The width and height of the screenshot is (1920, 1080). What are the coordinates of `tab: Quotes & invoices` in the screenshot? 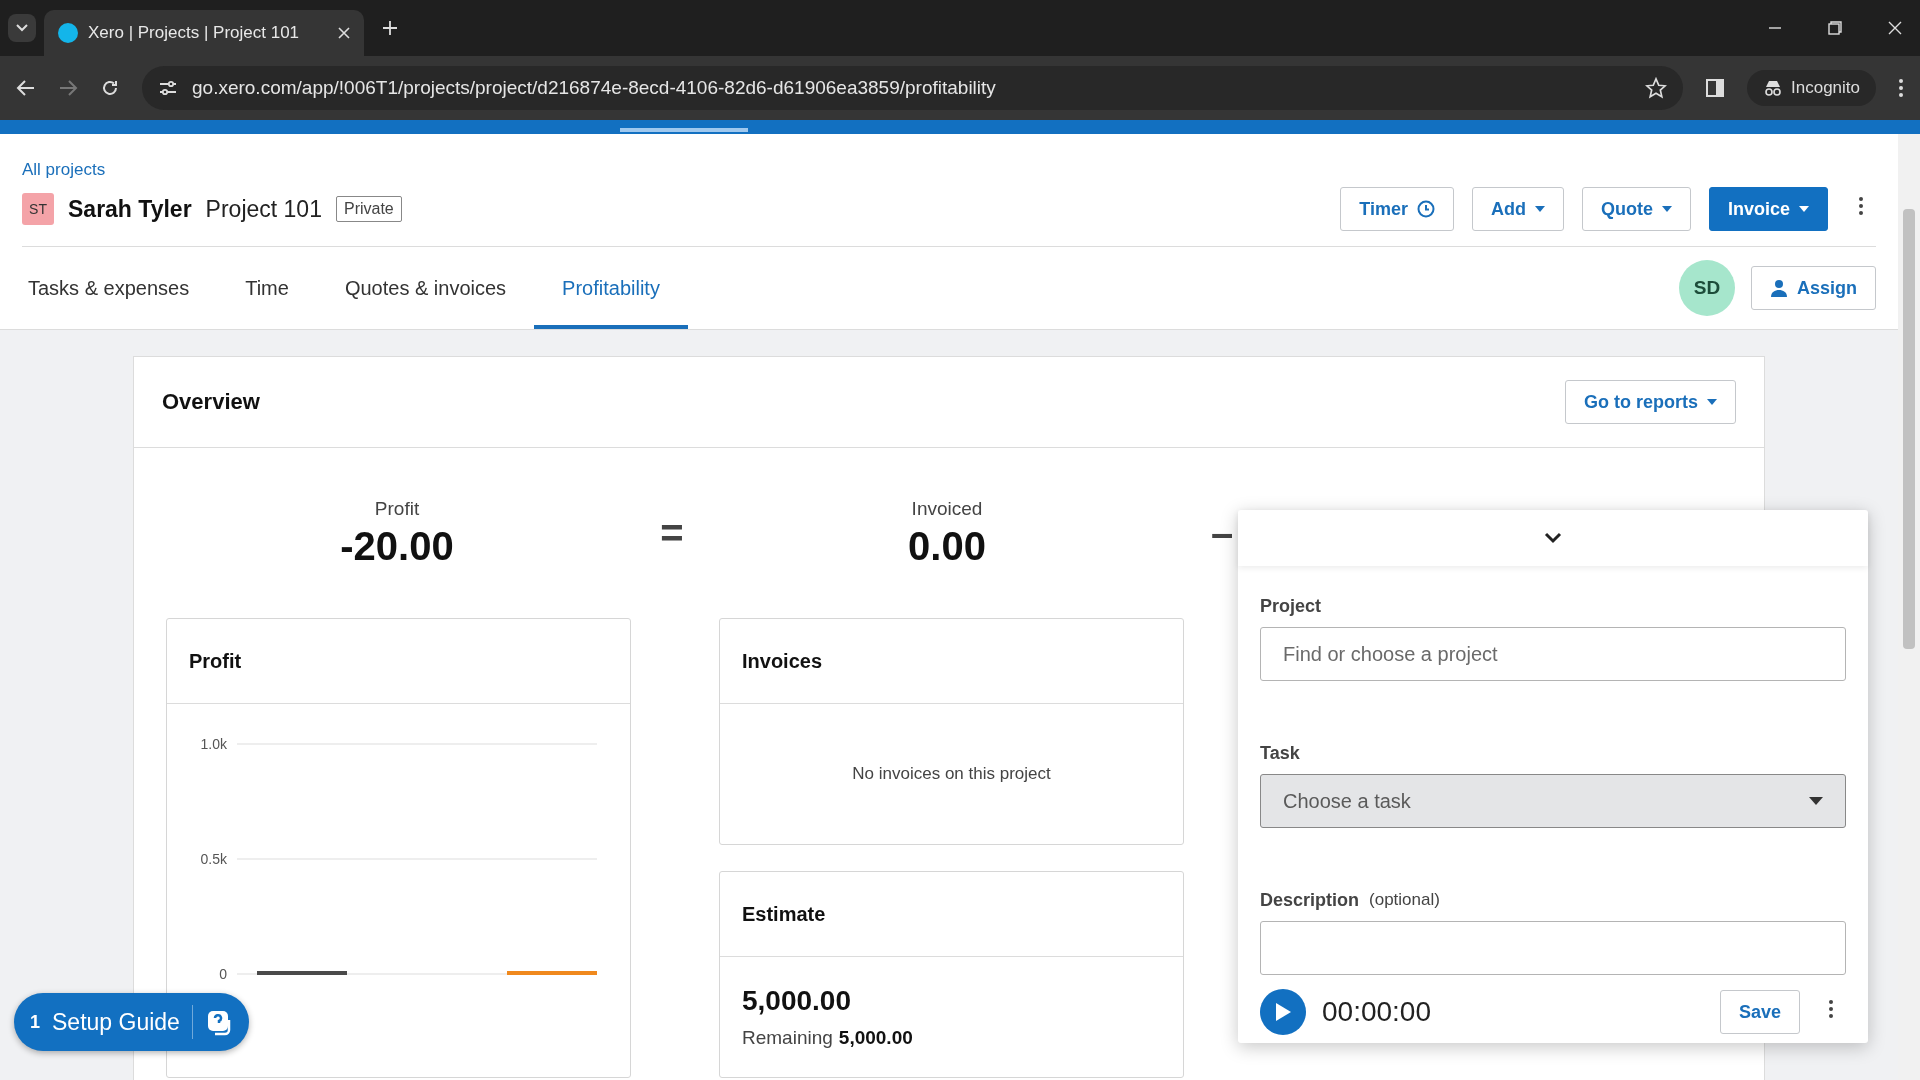 It's located at (425, 288).